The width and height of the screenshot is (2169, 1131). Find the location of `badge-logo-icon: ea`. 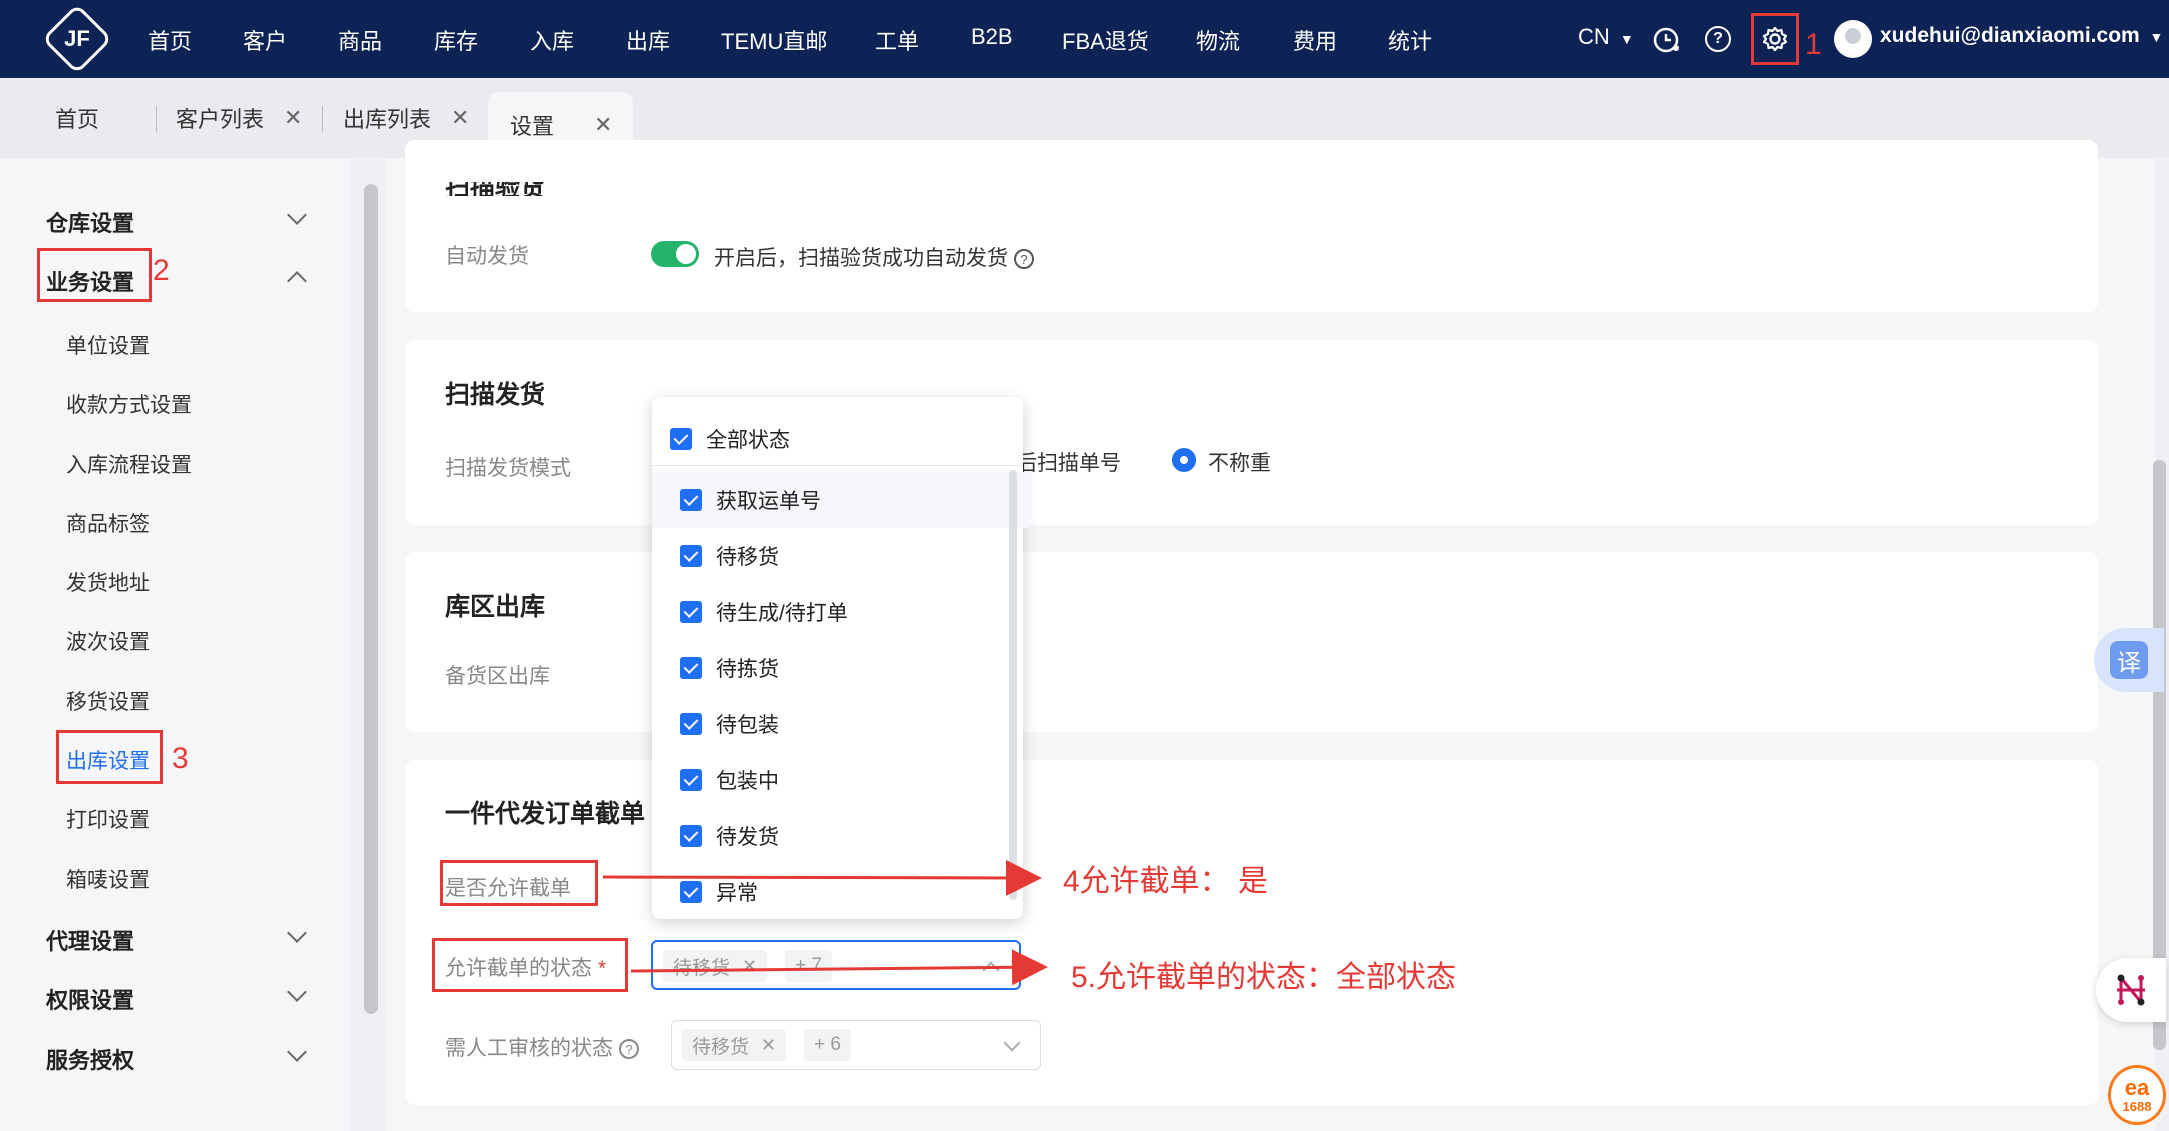

badge-logo-icon: ea is located at coordinates (2137, 1087).